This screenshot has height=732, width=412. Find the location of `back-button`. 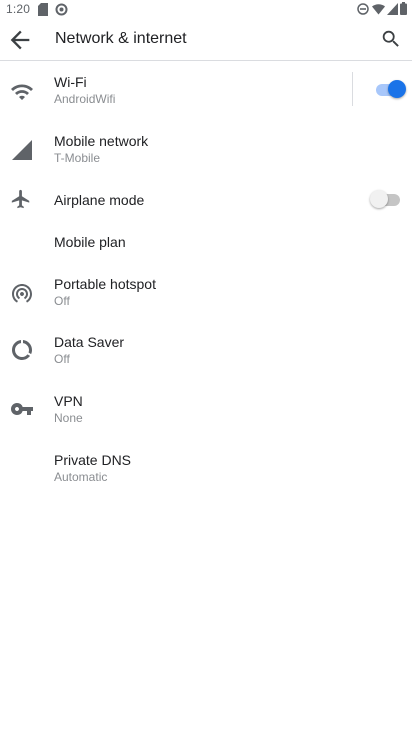

back-button is located at coordinates (20, 40).